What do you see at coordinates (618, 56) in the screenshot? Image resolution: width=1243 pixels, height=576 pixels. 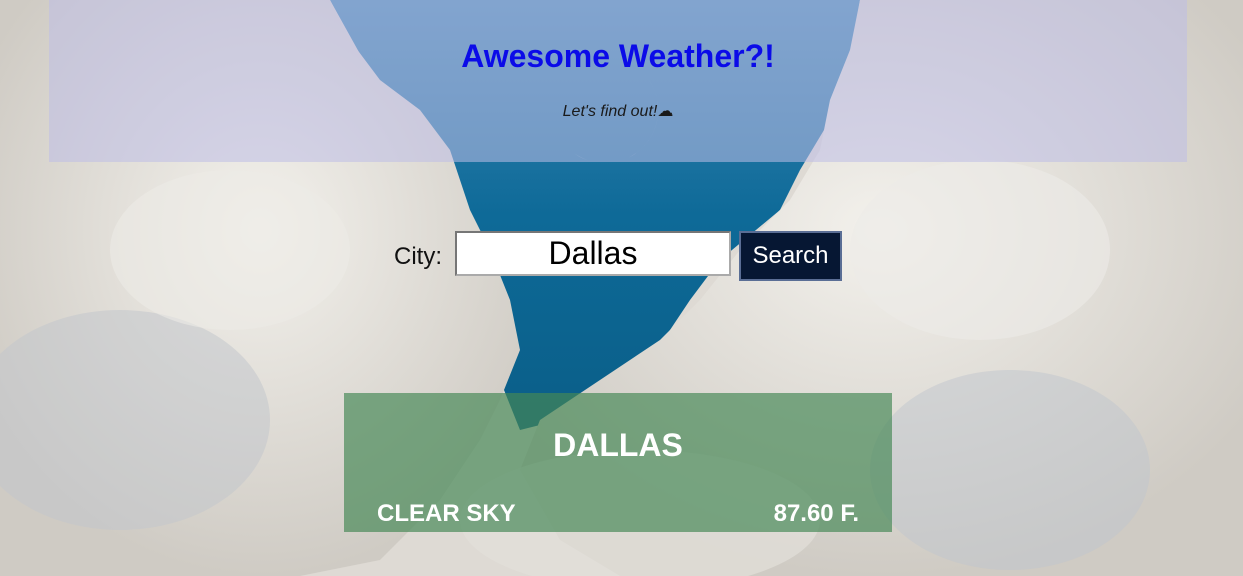 I see `page-title: Awesome Weather?!` at bounding box center [618, 56].